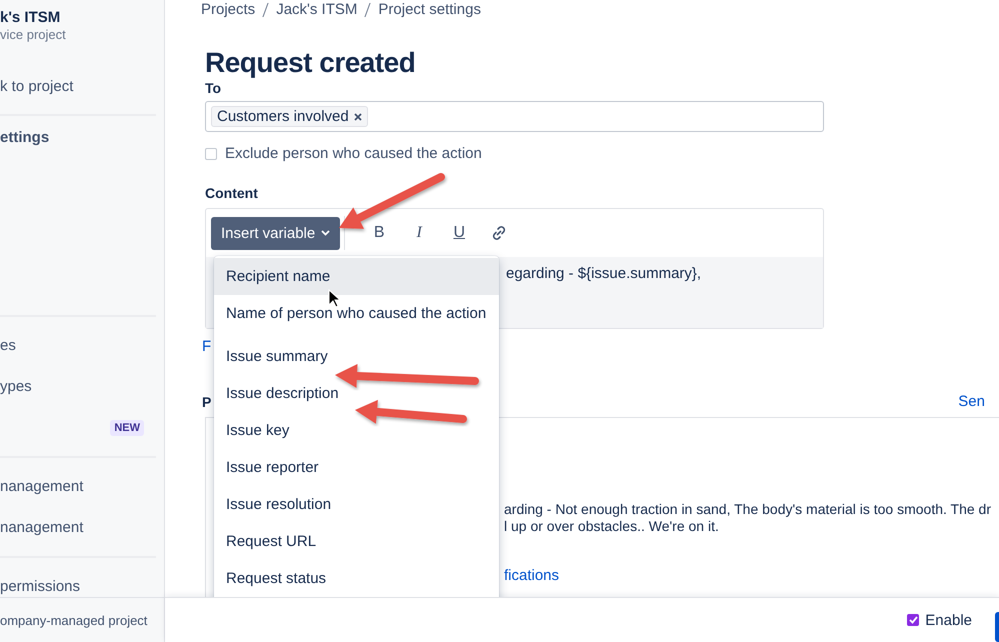  What do you see at coordinates (514, 116) in the screenshot?
I see `recipients-field: Customers involved` at bounding box center [514, 116].